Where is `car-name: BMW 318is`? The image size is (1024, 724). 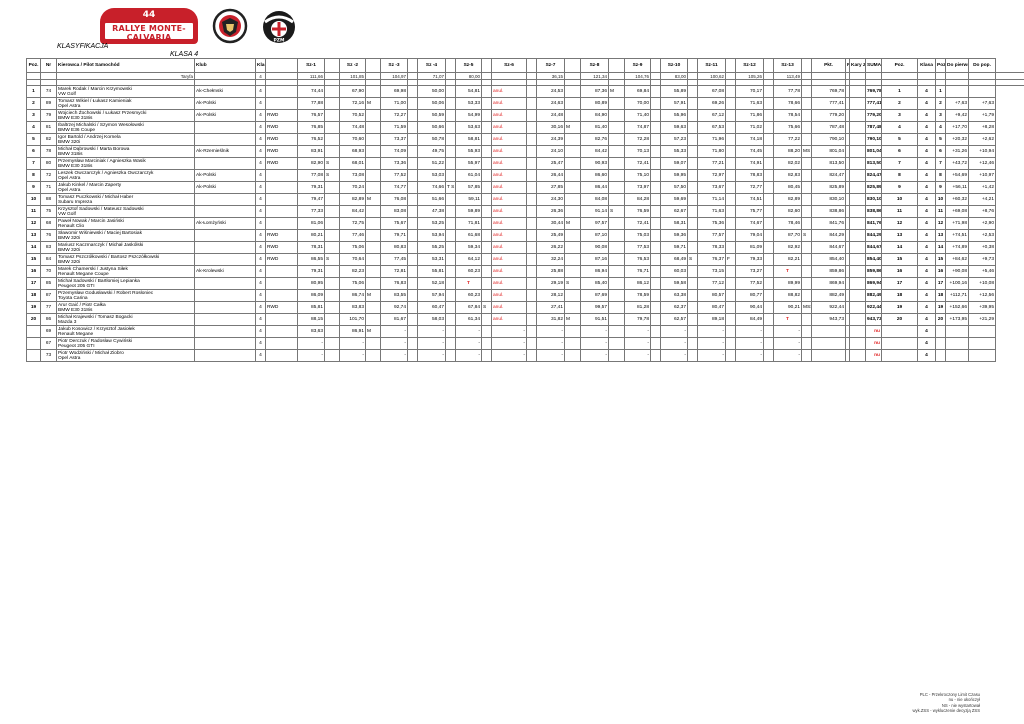 car-name: BMW 318is is located at coordinates (70, 154).